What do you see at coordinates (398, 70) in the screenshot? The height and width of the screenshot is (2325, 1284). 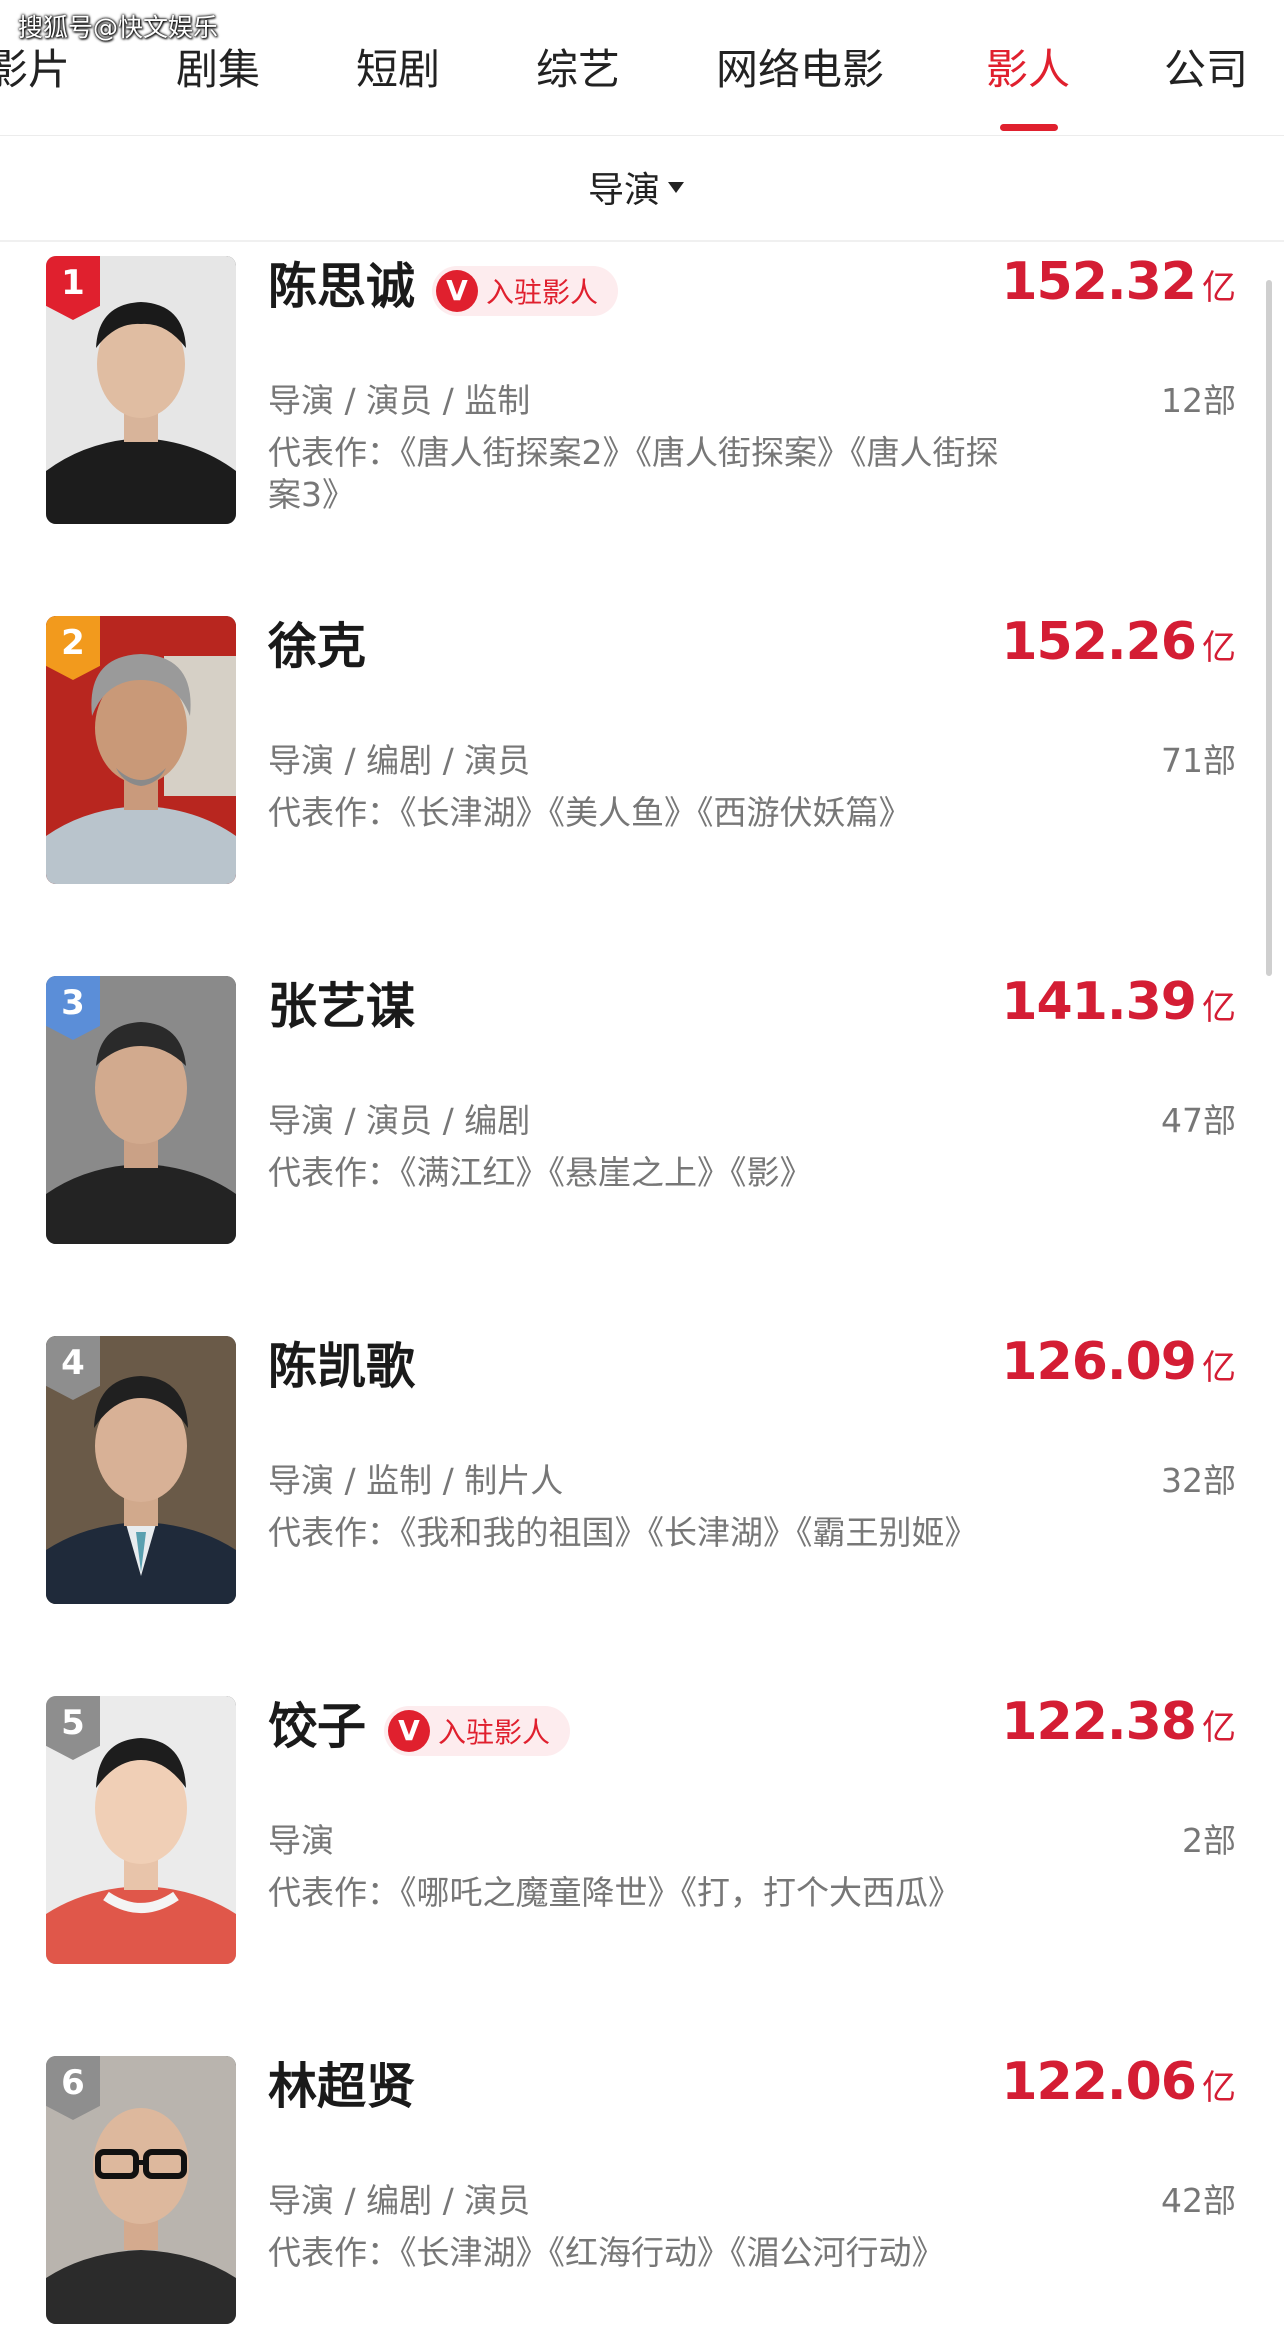 I see `tab-short-drama: 短剧` at bounding box center [398, 70].